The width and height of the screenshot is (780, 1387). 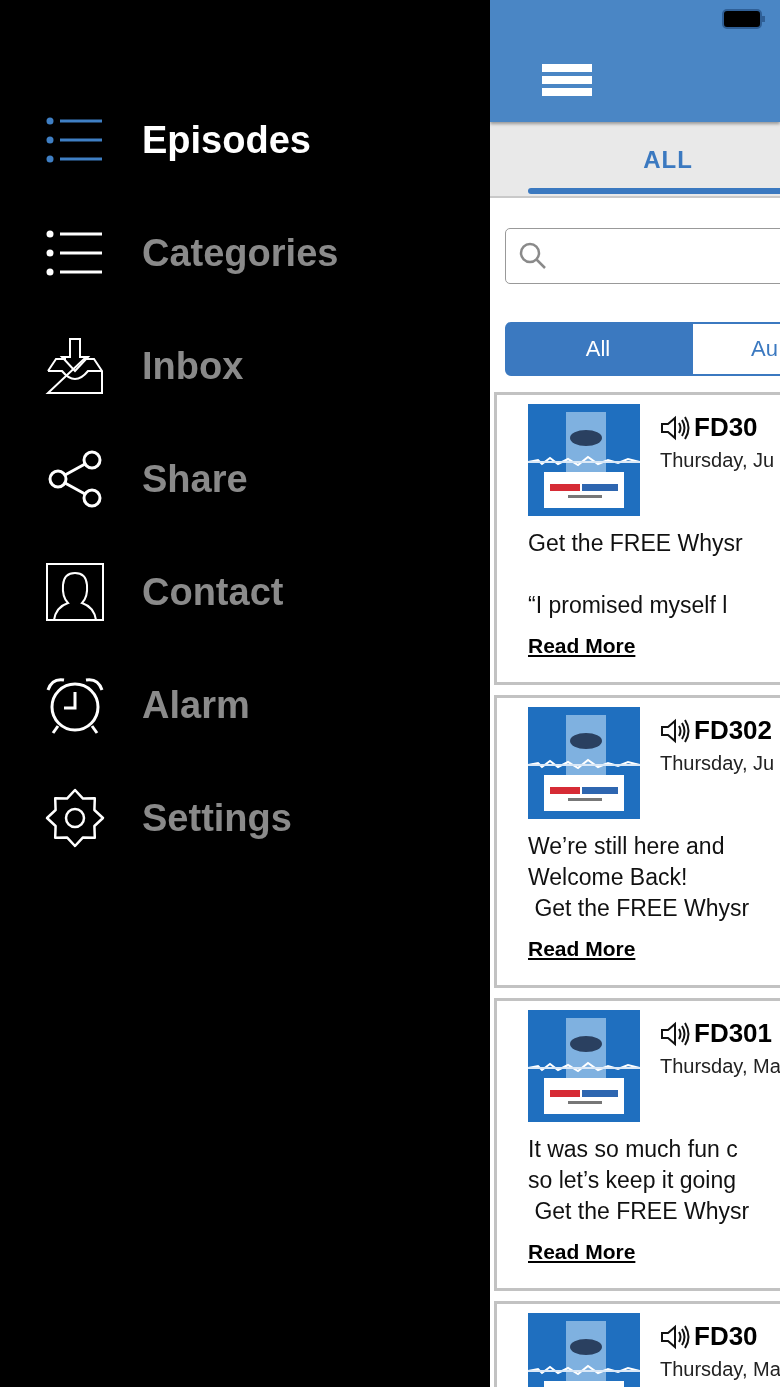 What do you see at coordinates (744, 19) in the screenshot?
I see `battery-icon` at bounding box center [744, 19].